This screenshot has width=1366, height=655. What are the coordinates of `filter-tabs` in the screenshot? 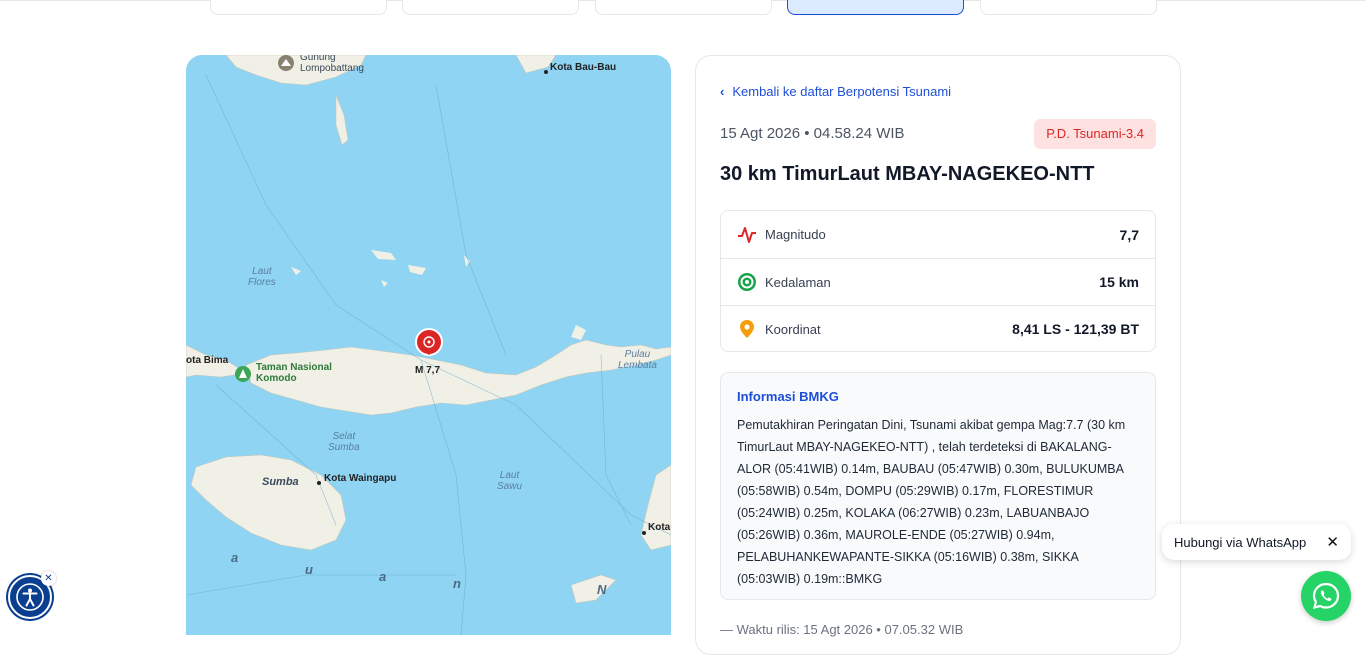 It's located at (683, 7).